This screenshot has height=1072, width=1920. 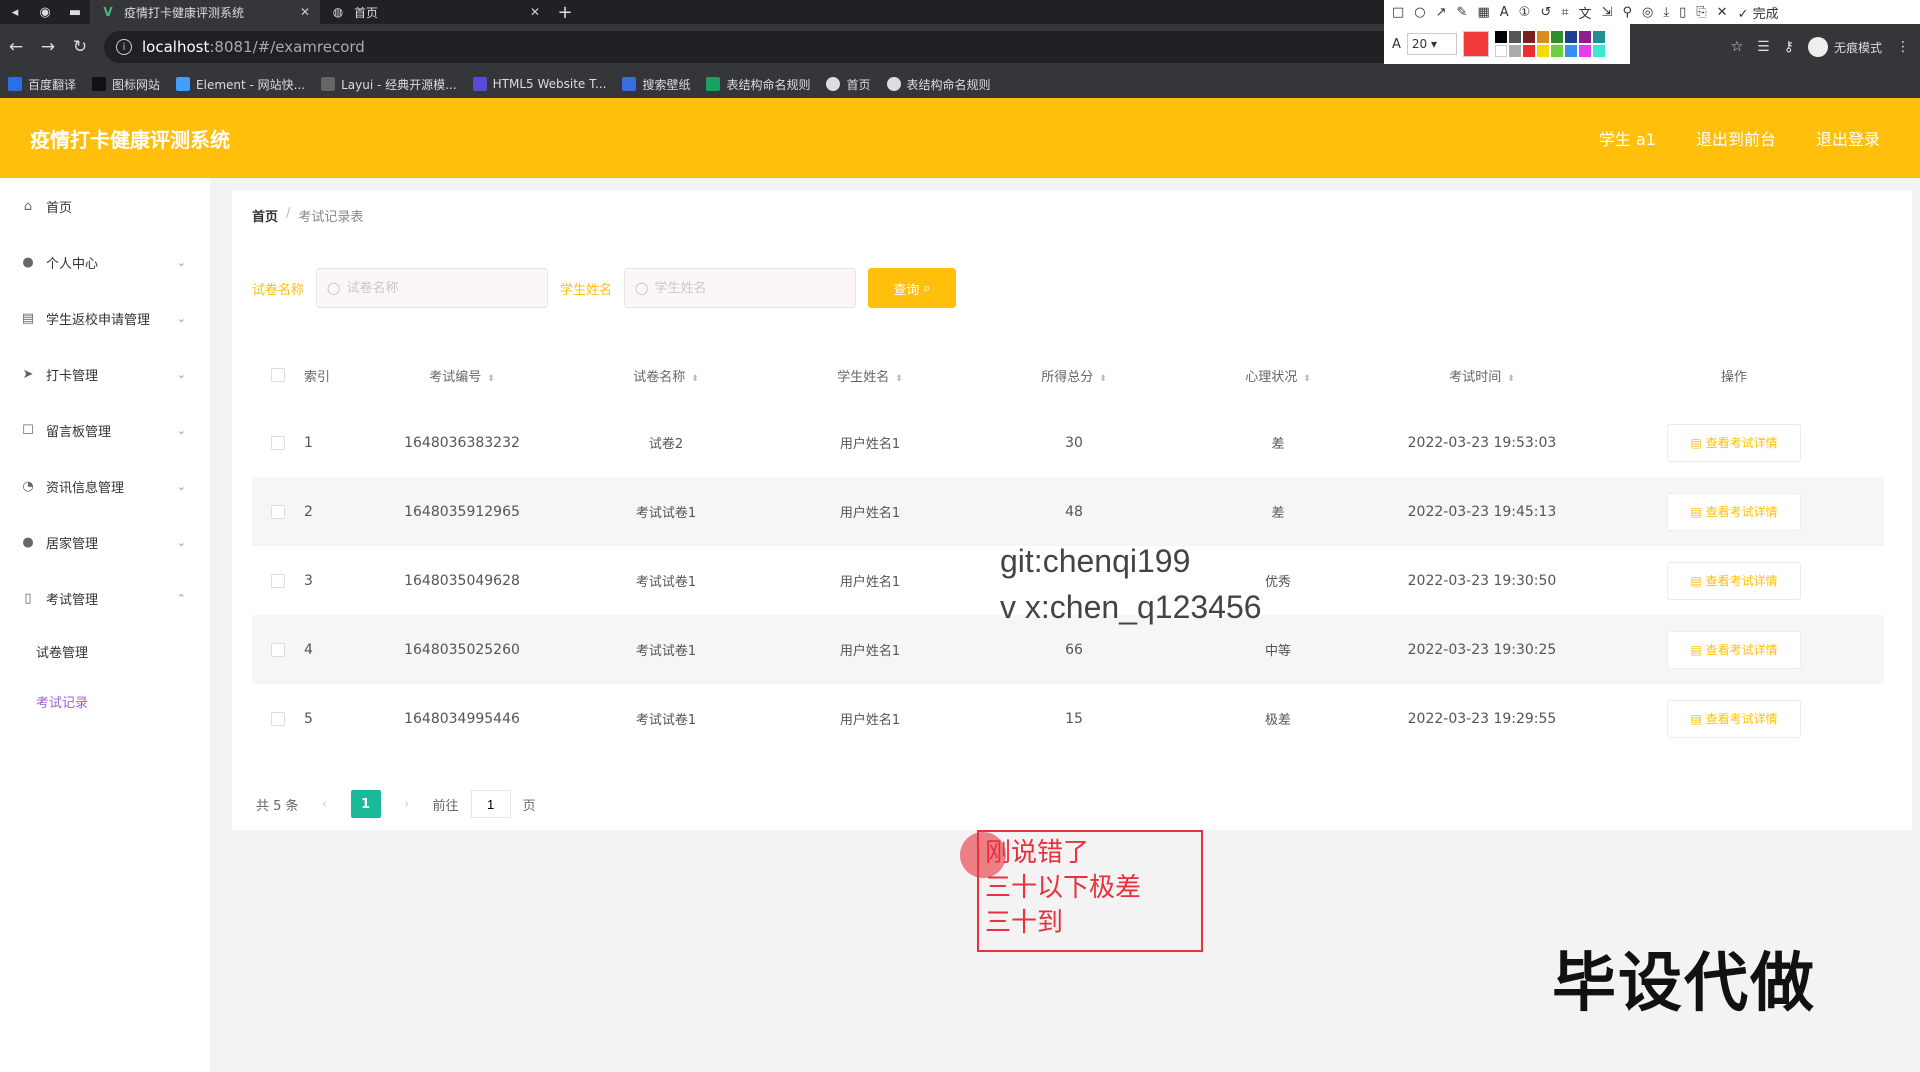 I want to click on bookmark-item: 百度翻译, so click(x=42, y=84).